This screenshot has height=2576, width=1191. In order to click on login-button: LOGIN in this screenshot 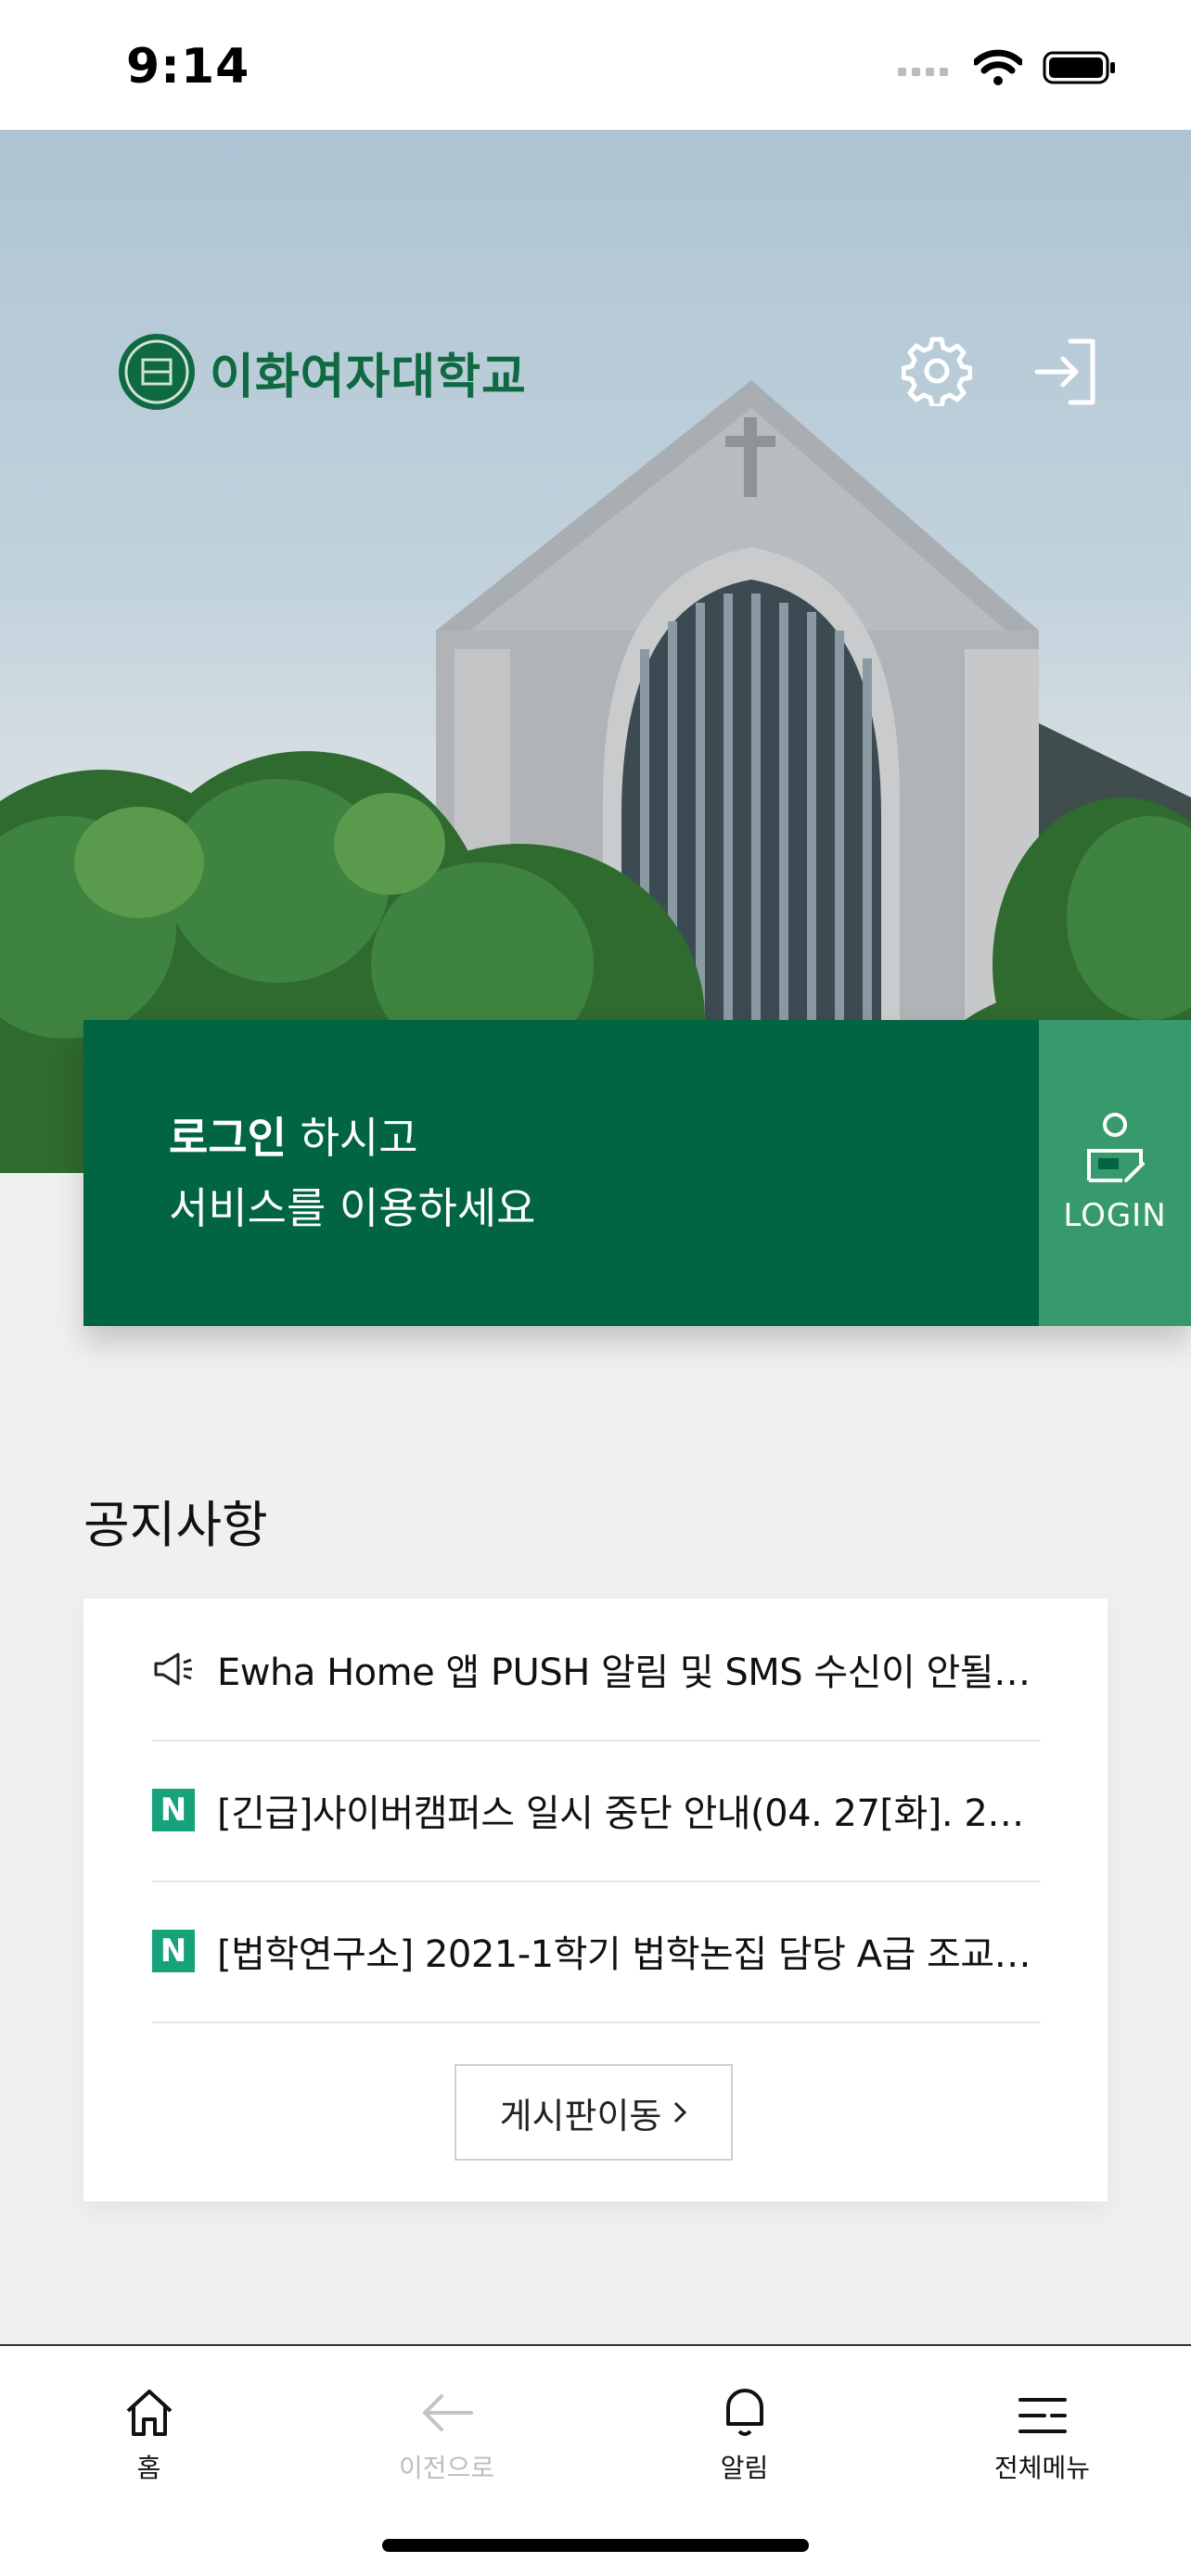, I will do `click(1115, 1173)`.